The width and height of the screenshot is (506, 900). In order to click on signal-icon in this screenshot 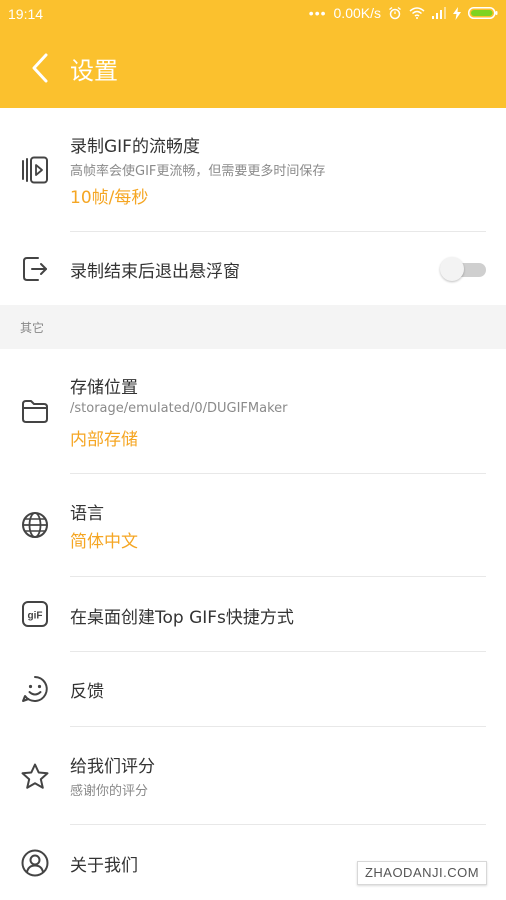, I will do `click(439, 13)`.